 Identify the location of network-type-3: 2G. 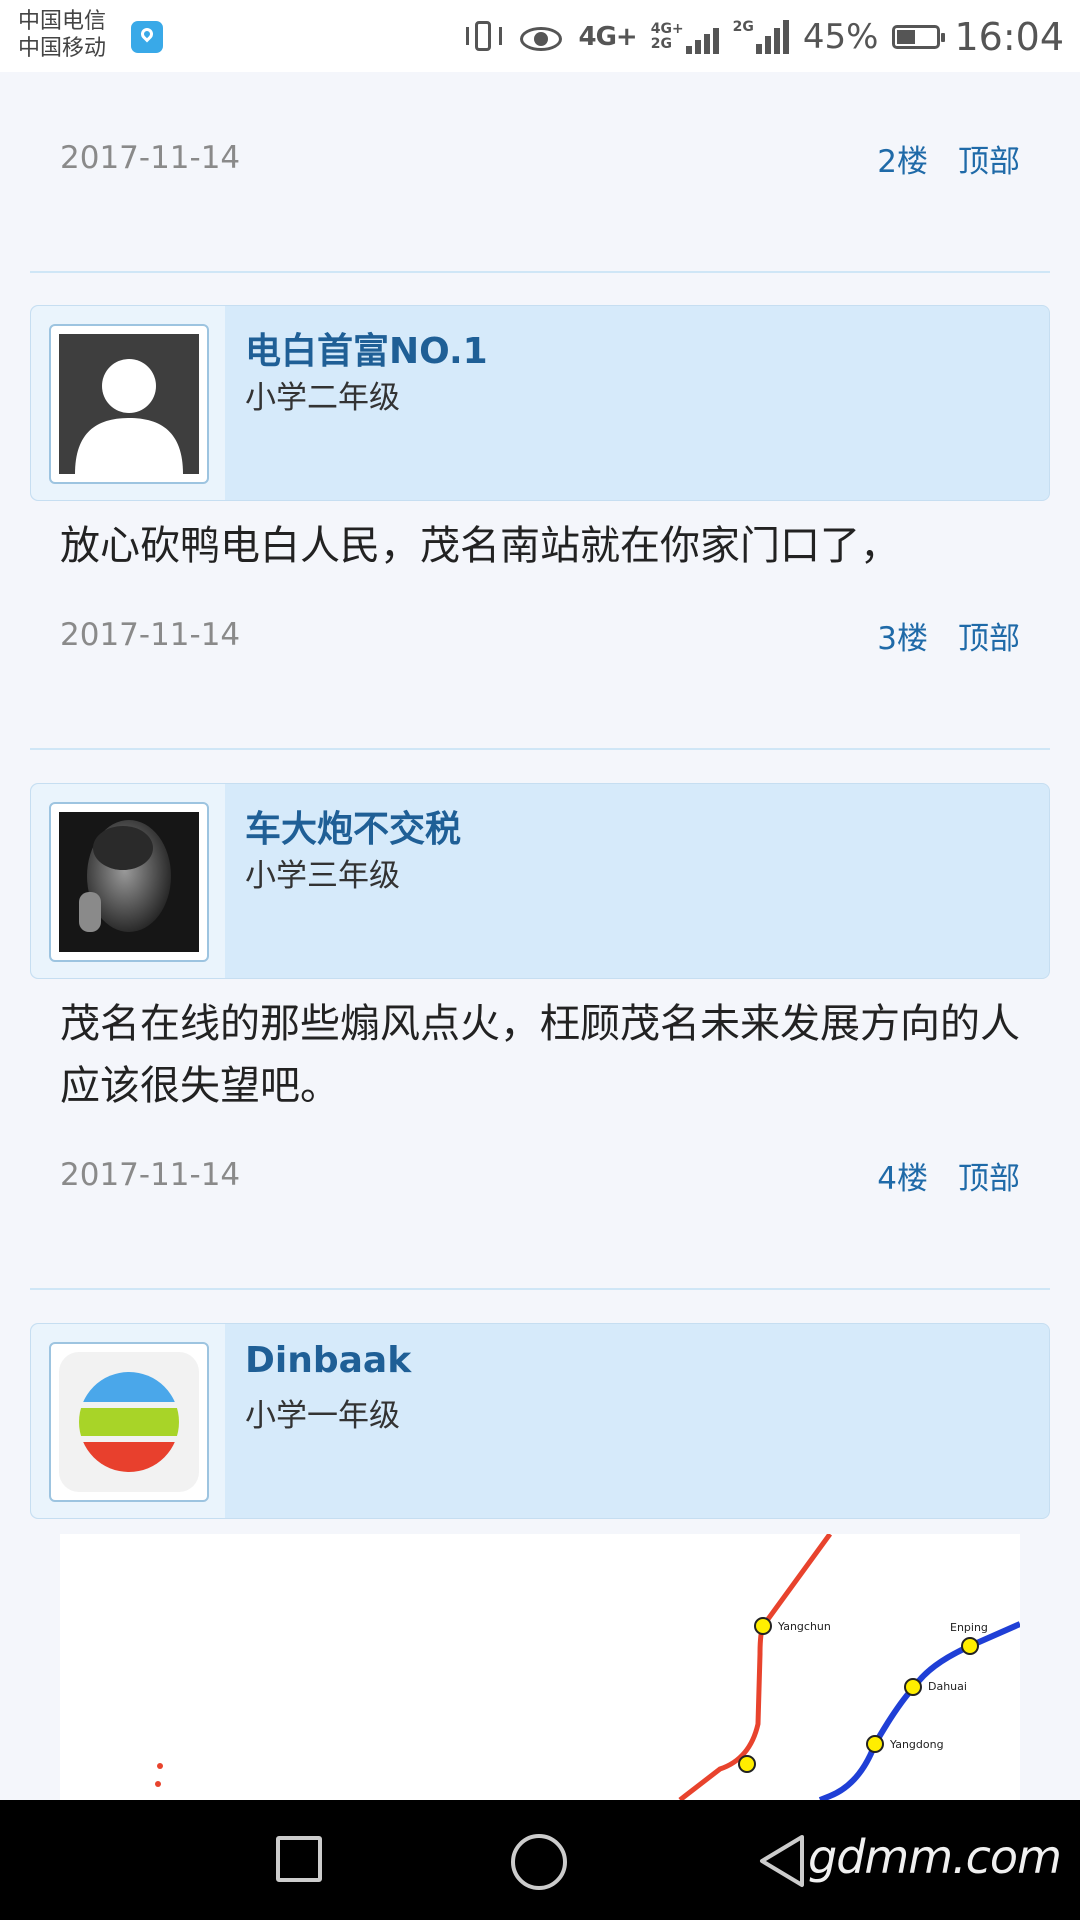
(761, 37).